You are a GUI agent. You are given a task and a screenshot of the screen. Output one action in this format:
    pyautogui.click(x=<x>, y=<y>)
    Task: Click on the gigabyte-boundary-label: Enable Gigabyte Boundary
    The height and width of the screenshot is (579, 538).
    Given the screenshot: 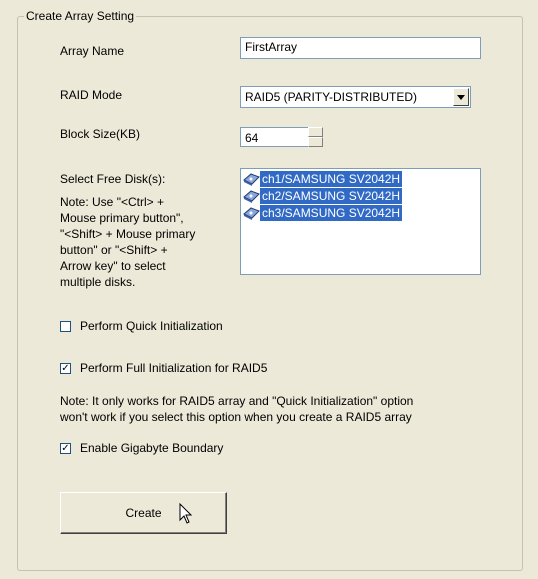 What is the action you would take?
    pyautogui.click(x=151, y=448)
    